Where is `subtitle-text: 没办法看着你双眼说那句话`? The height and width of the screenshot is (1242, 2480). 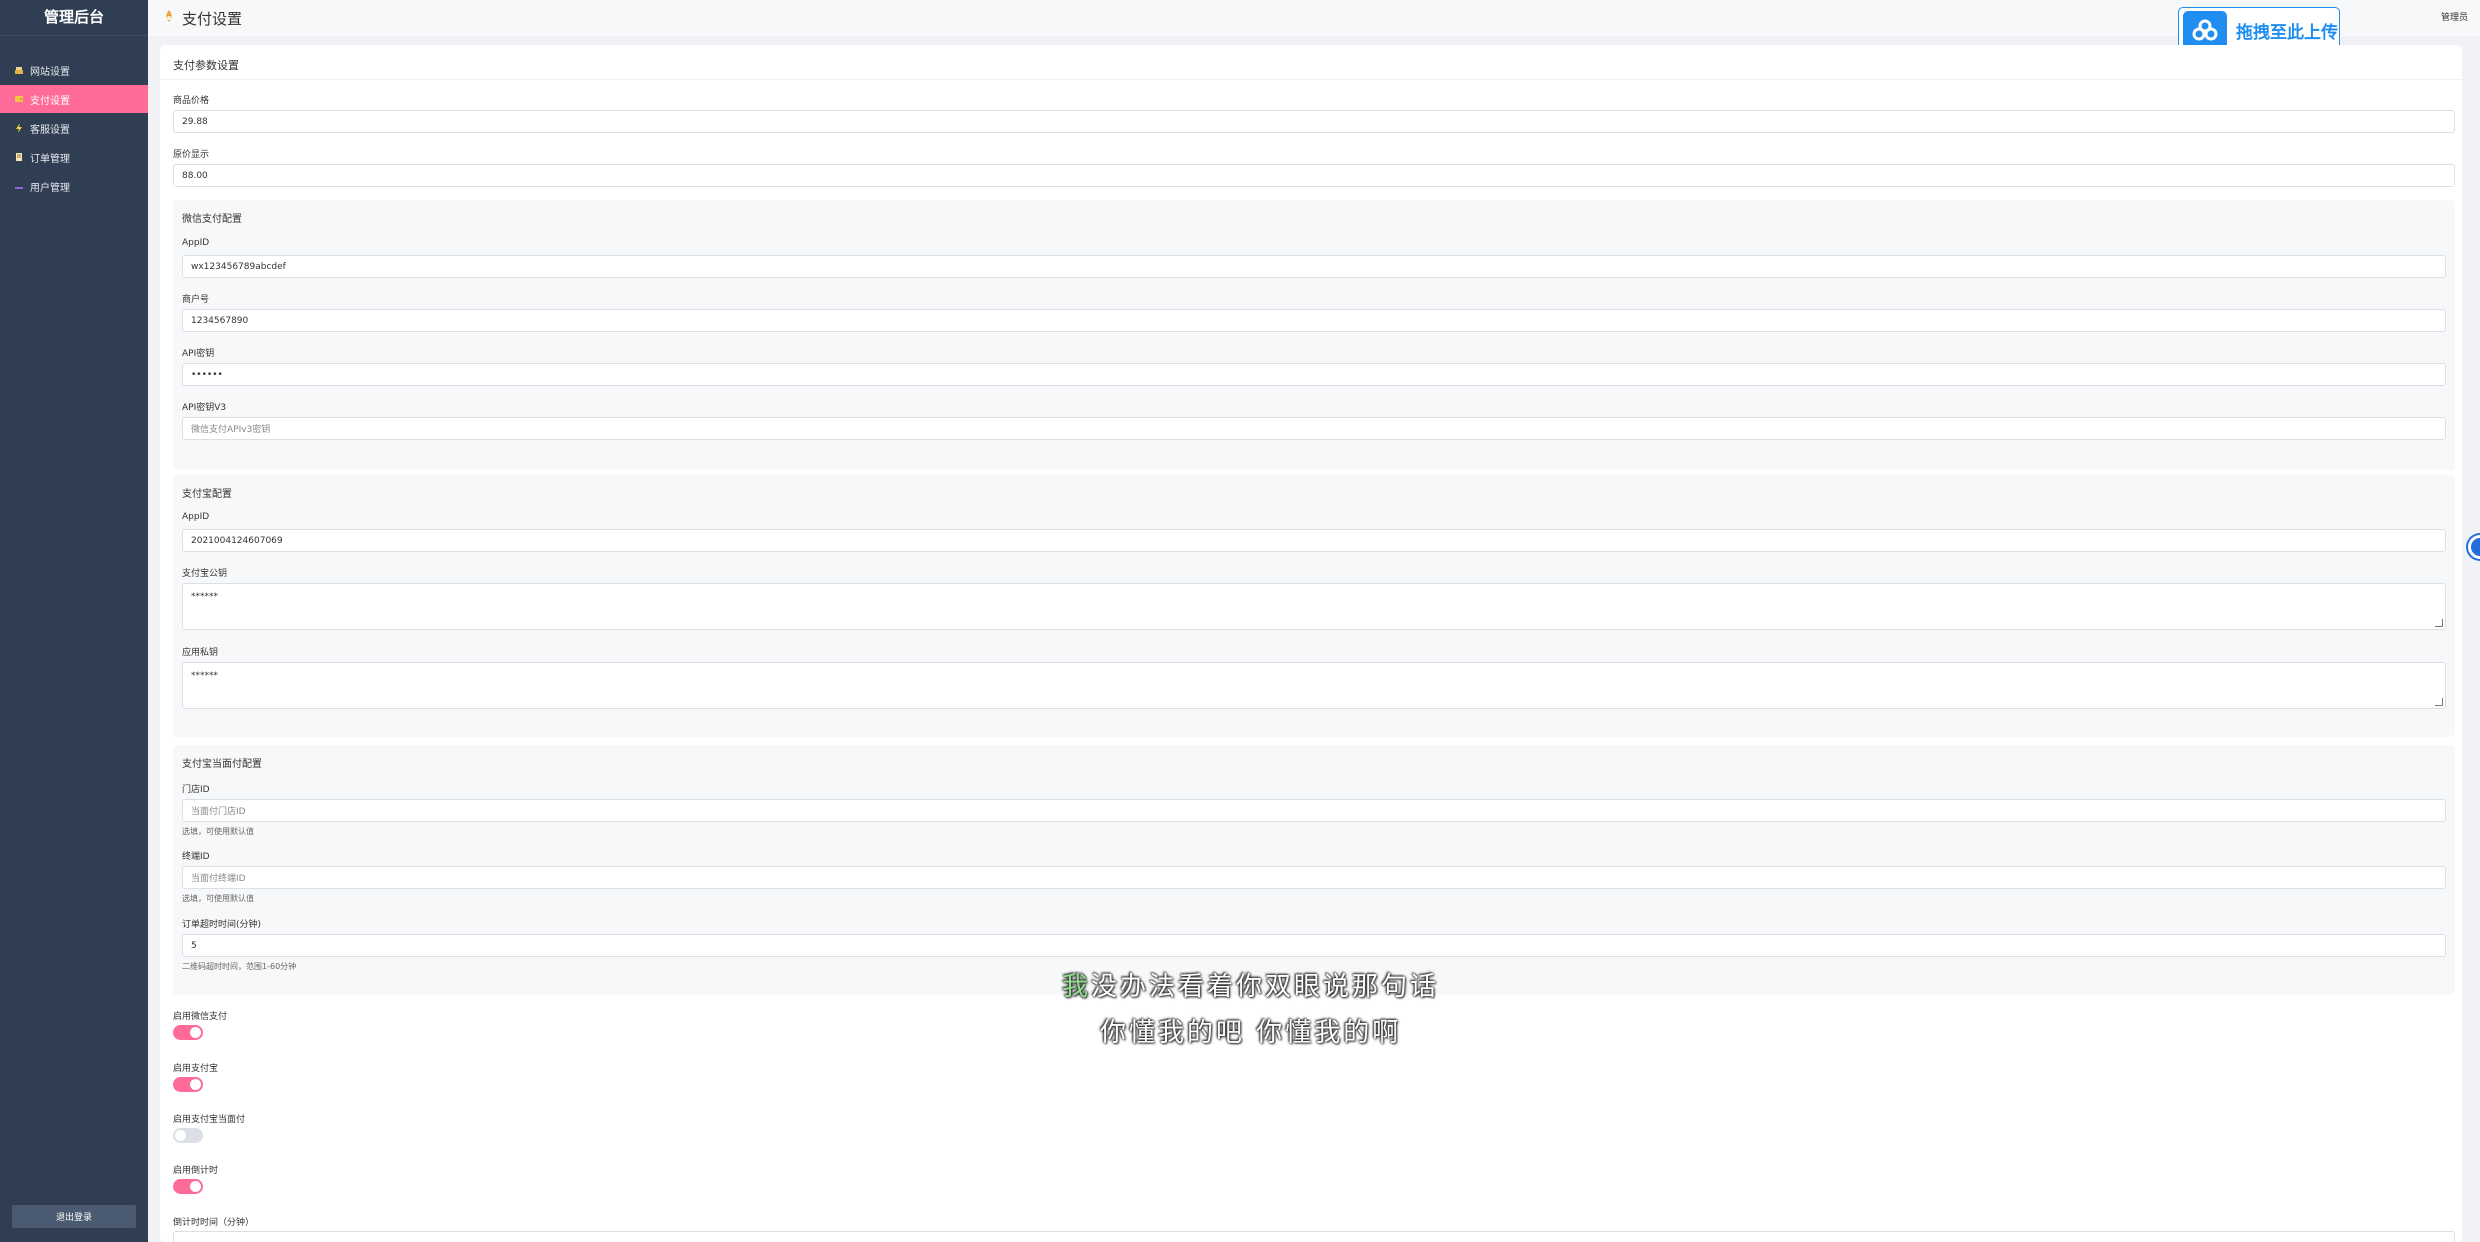 subtitle-text: 没办法看着你双眼说那句话 is located at coordinates (1265, 987).